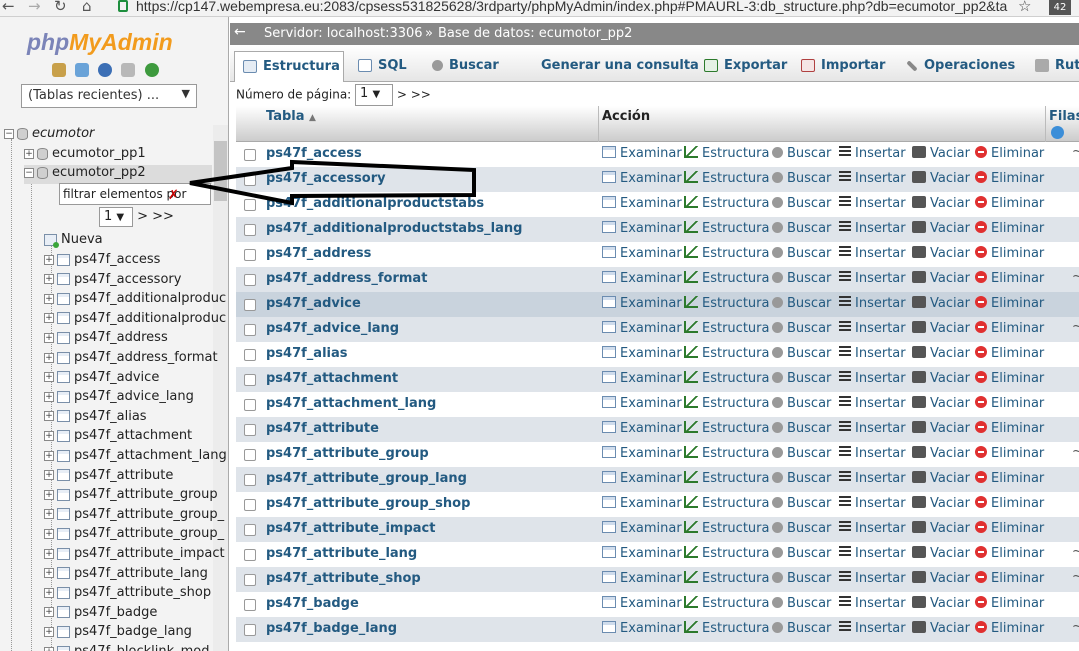 The image size is (1079, 651). Describe the element at coordinates (134, 555) in the screenshot. I see `tree-node-table: + ps47f_attribute_impact` at that location.